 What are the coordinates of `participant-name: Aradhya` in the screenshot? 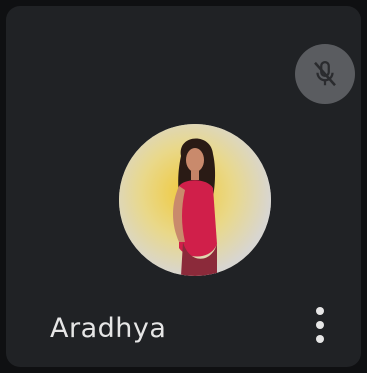 It's located at (108, 328).